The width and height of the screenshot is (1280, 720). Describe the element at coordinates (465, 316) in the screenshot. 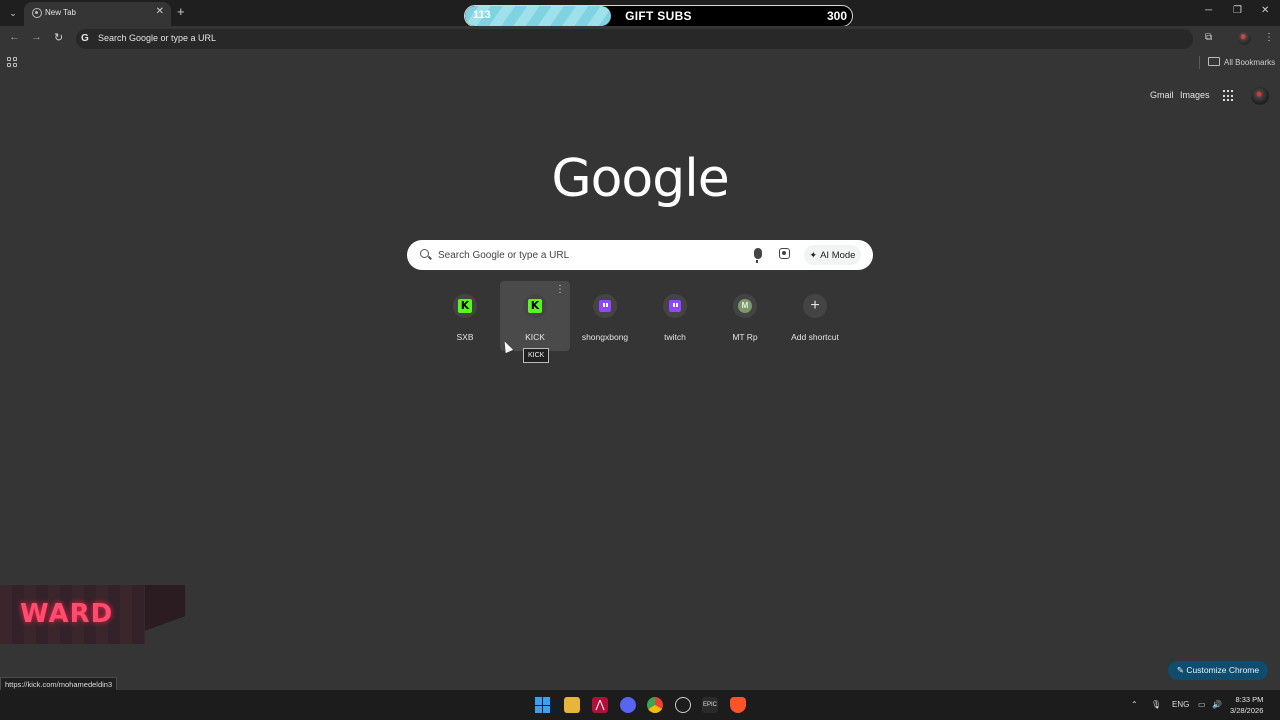

I see `shortcut-sxb: K SXB` at that location.